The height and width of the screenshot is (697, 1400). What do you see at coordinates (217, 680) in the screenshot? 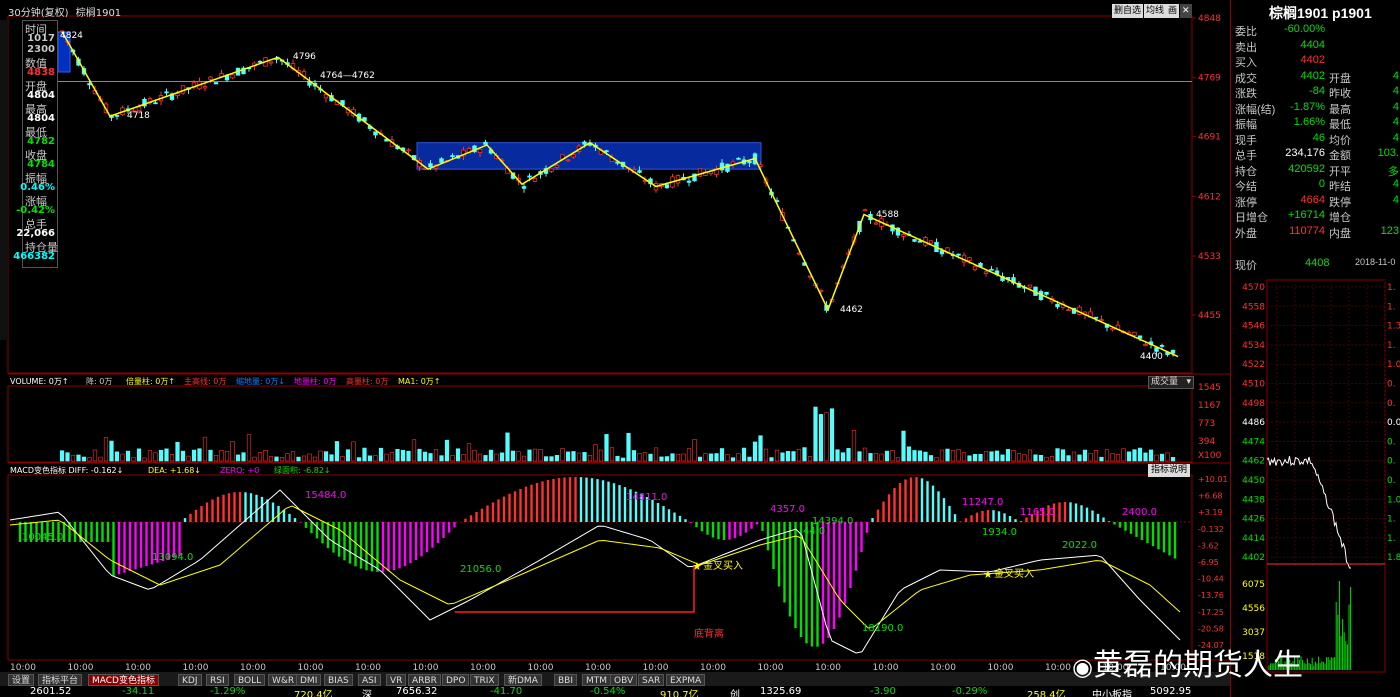
I see `indicator-tab: RSI` at bounding box center [217, 680].